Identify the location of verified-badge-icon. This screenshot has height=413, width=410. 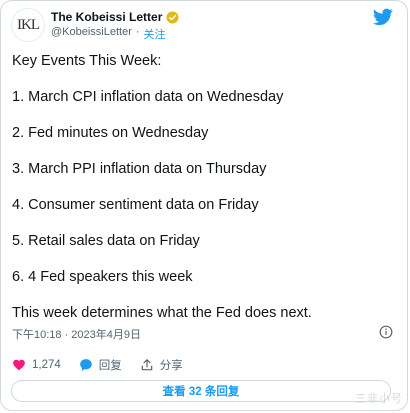
(172, 17).